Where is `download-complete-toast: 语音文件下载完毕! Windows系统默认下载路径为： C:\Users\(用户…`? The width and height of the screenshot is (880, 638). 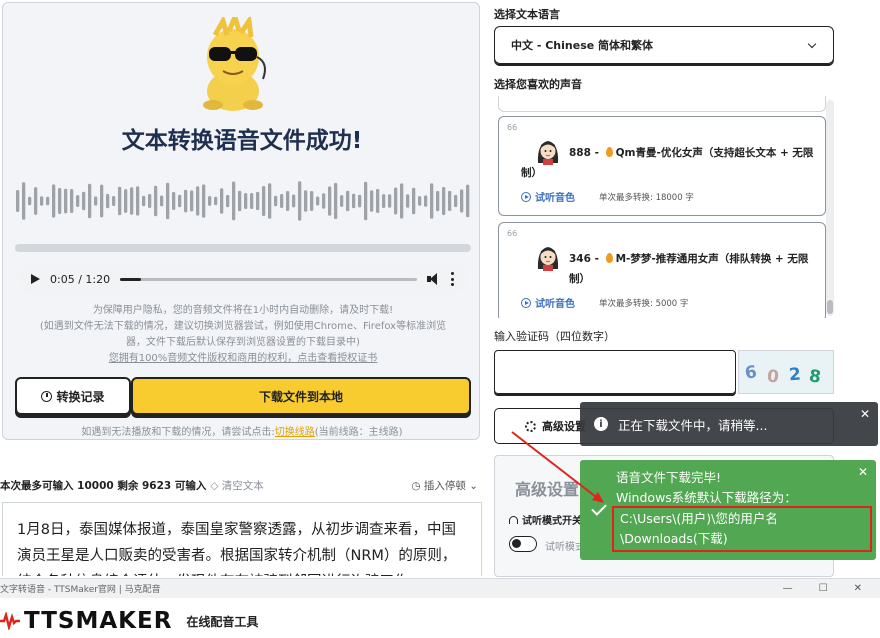 download-complete-toast: 语音文件下载完毕! Windows系统默认下载路径为： C:\Users\(用户… is located at coordinates (728, 510).